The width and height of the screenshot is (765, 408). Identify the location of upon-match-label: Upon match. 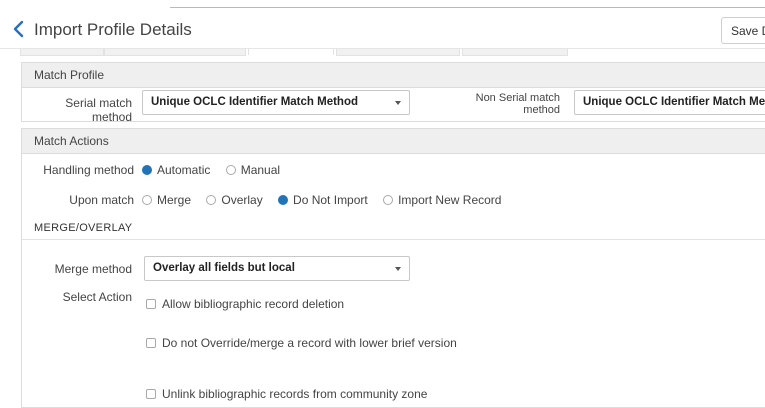
(101, 200).